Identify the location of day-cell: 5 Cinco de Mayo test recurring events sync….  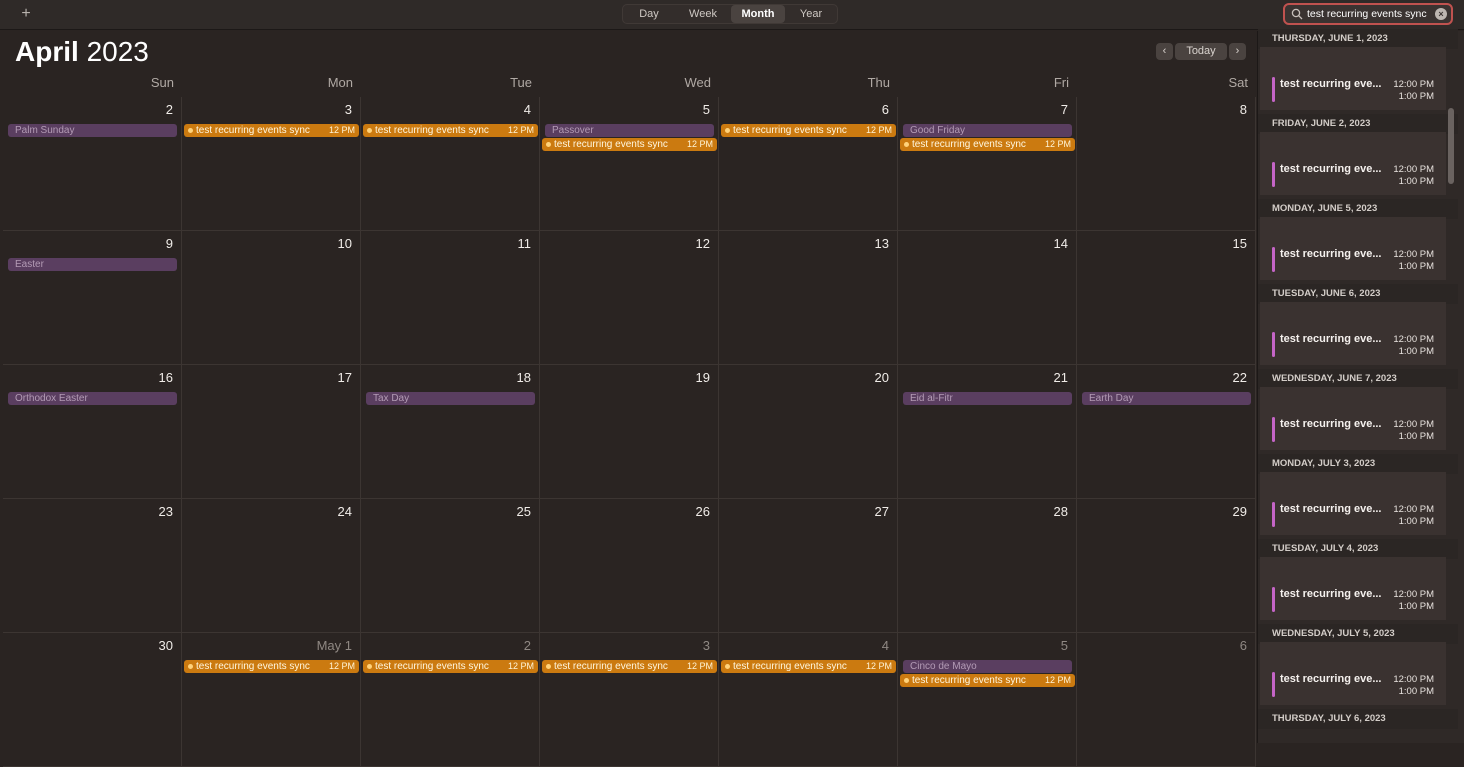
(987, 700).